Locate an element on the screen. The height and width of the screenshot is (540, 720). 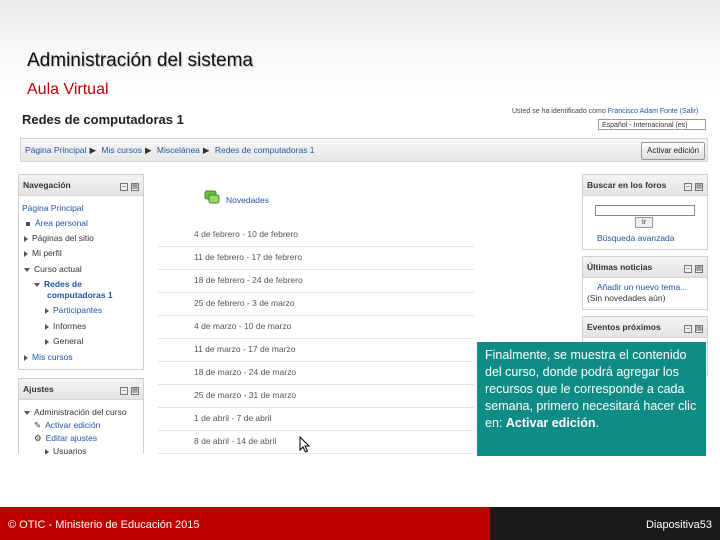
nav-course-name-line2: computadoras 1 is located at coordinates (80, 295).